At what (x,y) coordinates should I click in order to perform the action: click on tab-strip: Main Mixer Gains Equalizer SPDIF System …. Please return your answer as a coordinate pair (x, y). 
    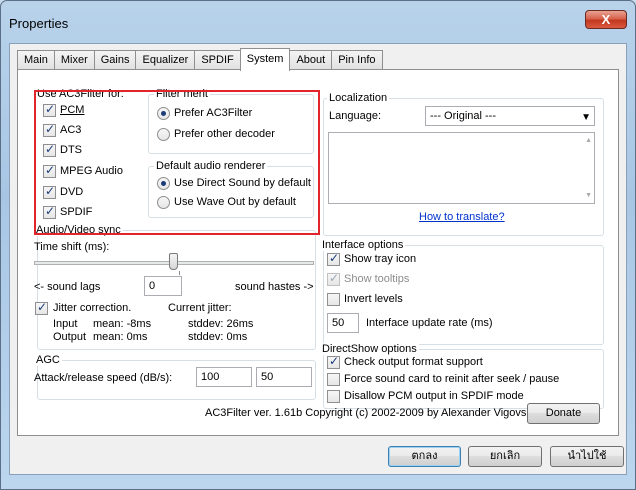
    Looking at the image, I should click on (200, 59).